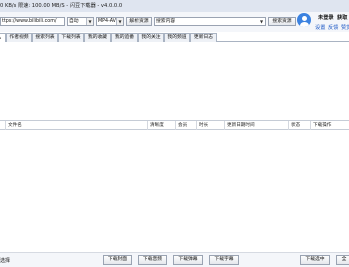  What do you see at coordinates (304, 20) in the screenshot?
I see `user-avatar-icon` at bounding box center [304, 20].